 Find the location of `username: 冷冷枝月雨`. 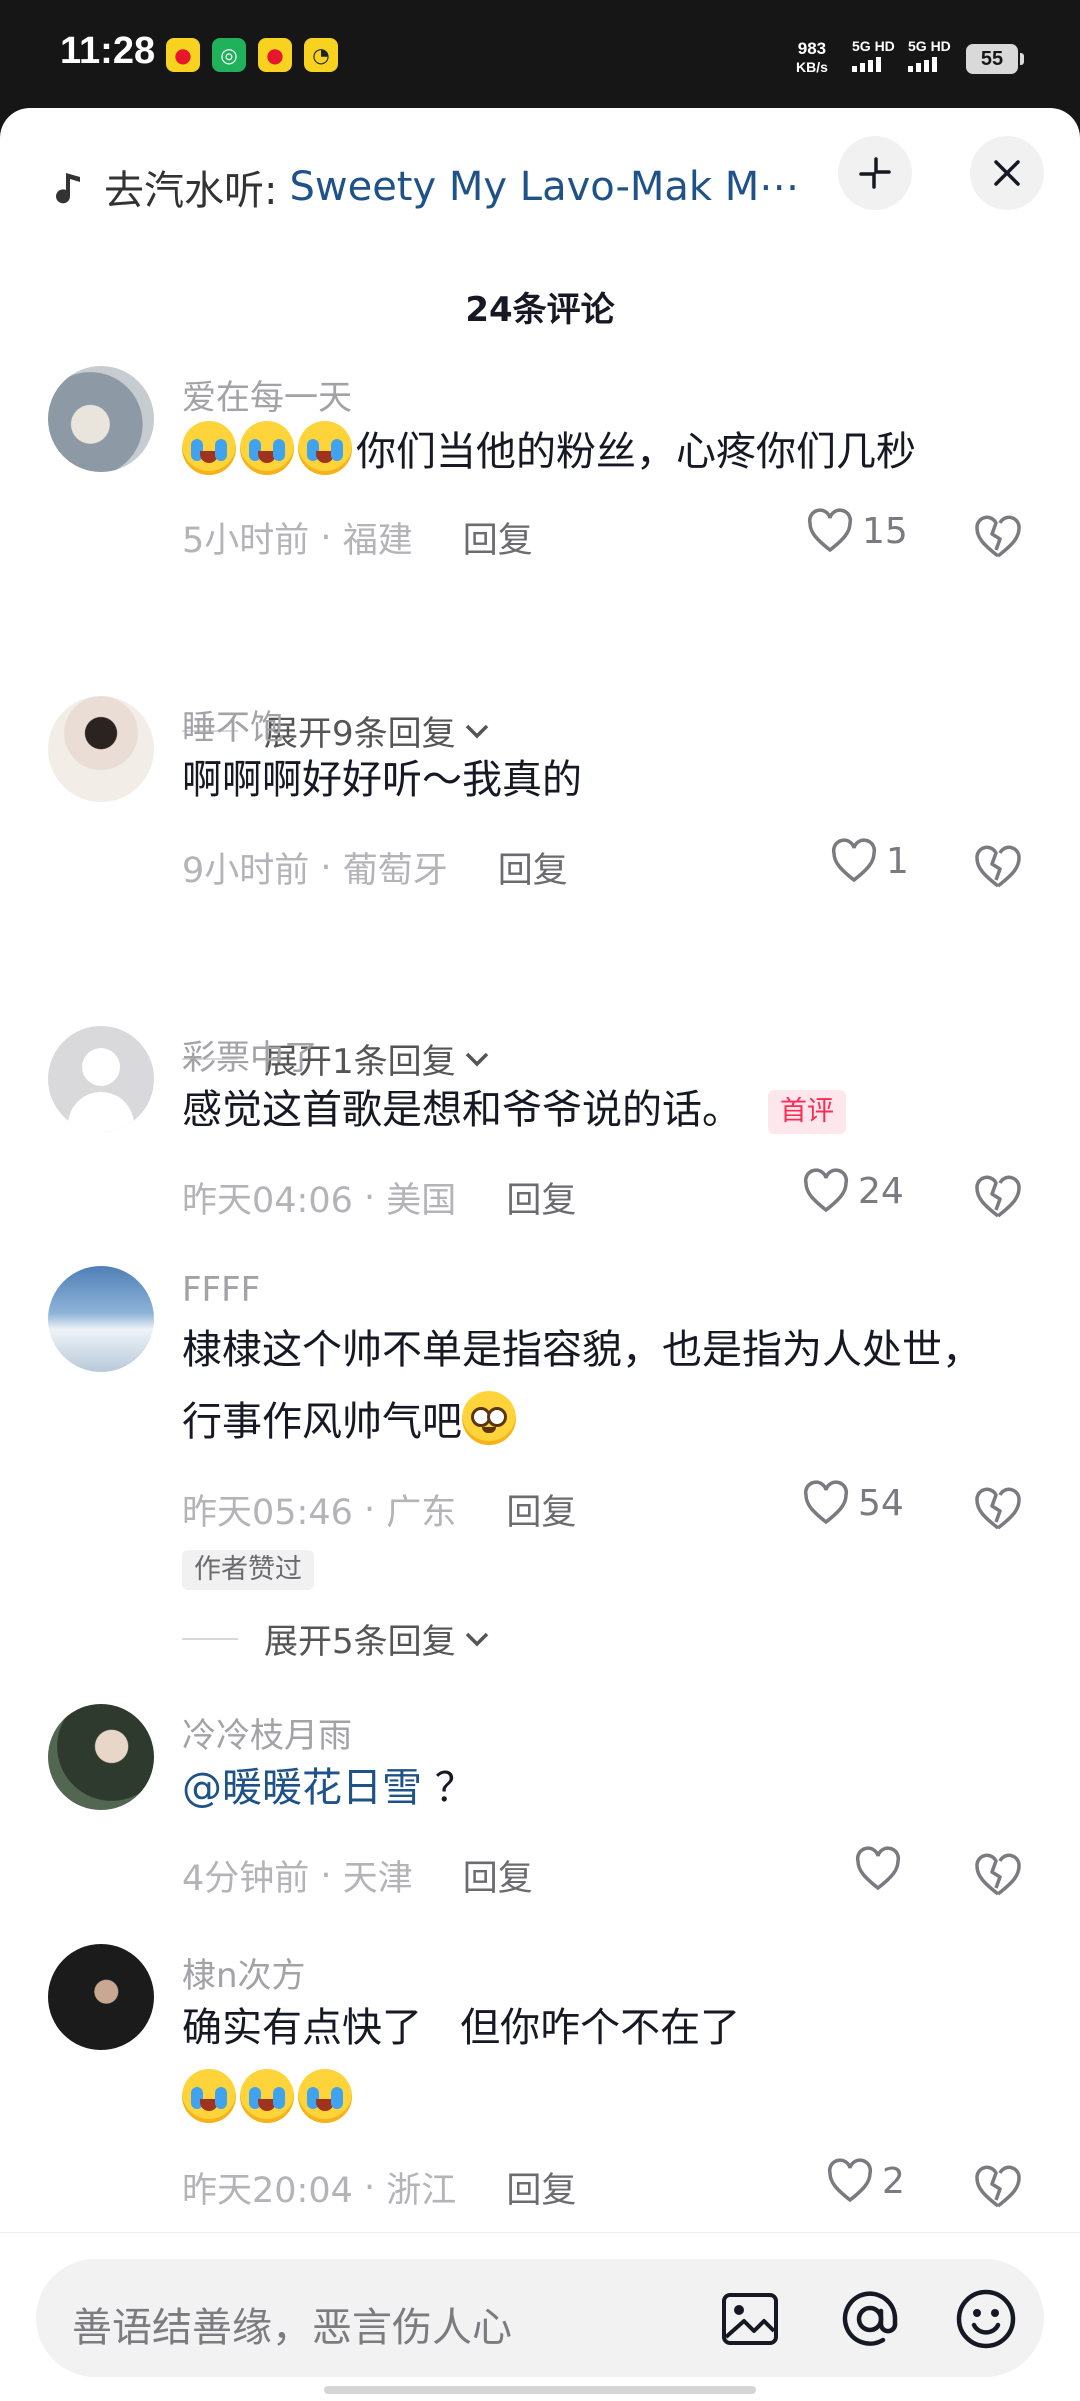

username: 冷冷枝月雨 is located at coordinates (267, 1732).